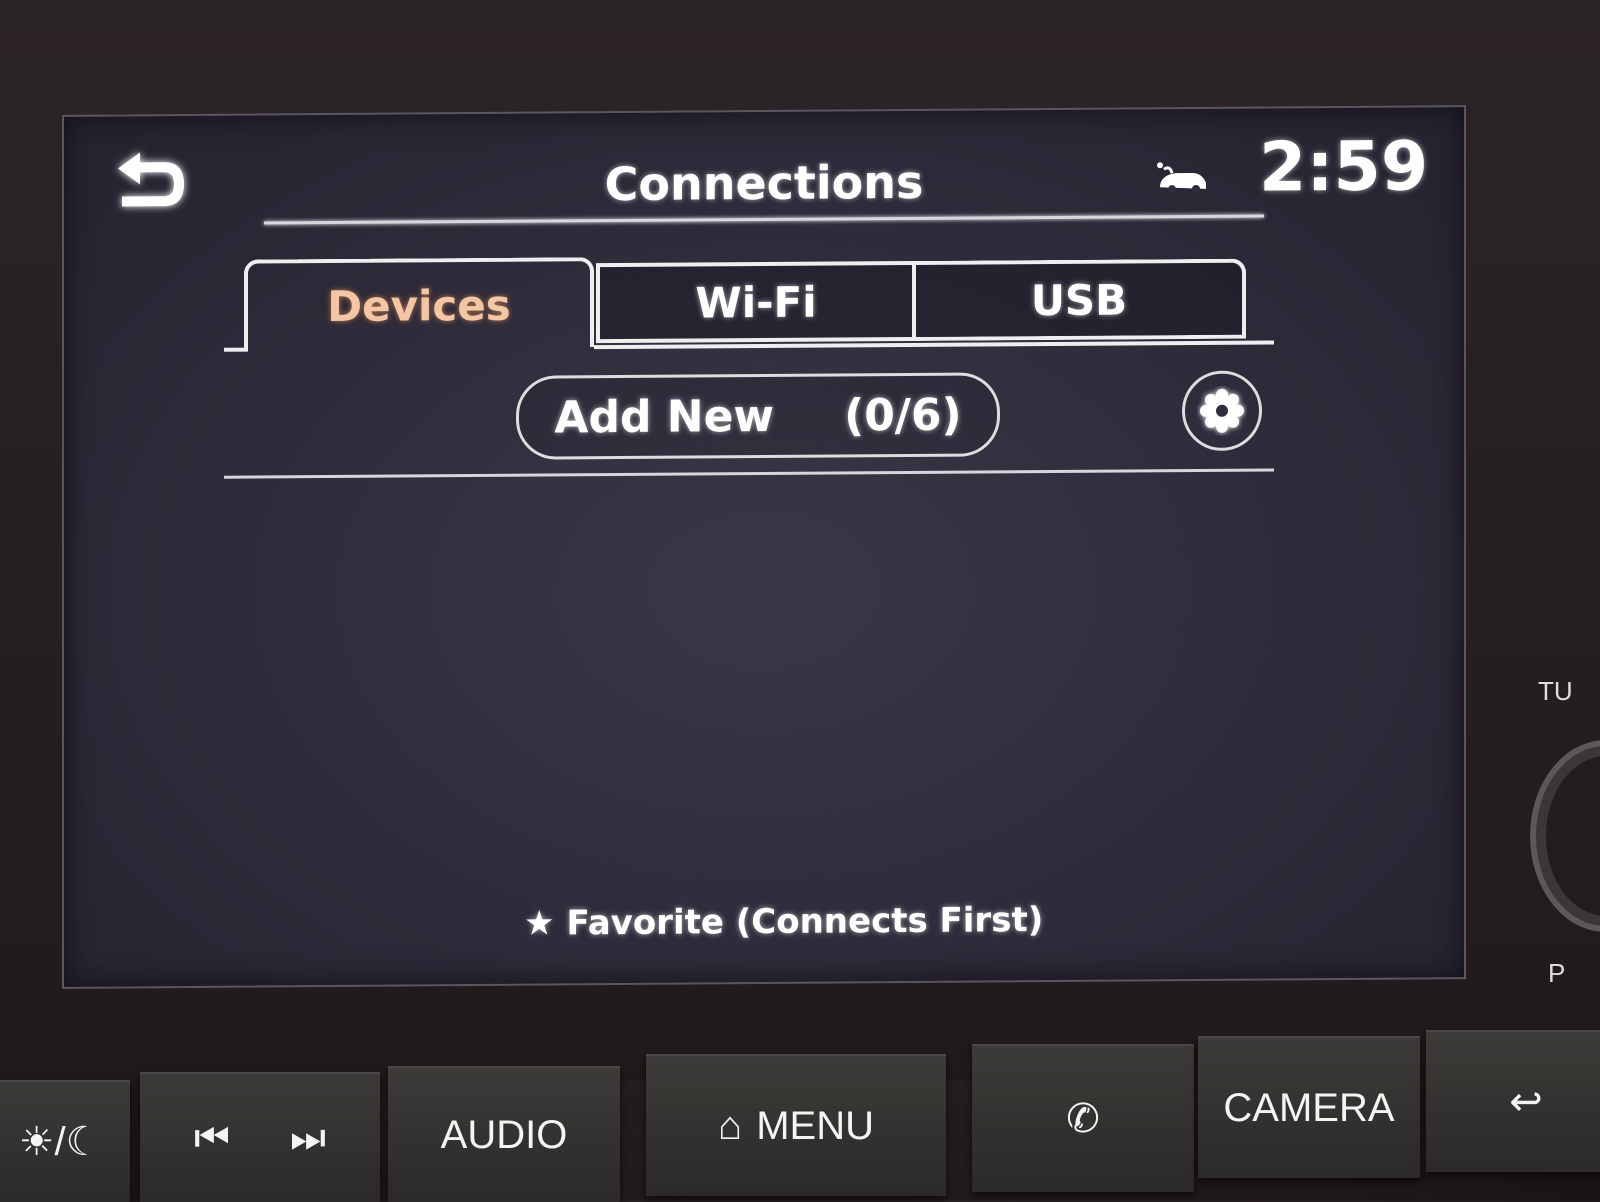 The height and width of the screenshot is (1202, 1600). I want to click on day-night-icon: ☀/☾, so click(60, 1142).